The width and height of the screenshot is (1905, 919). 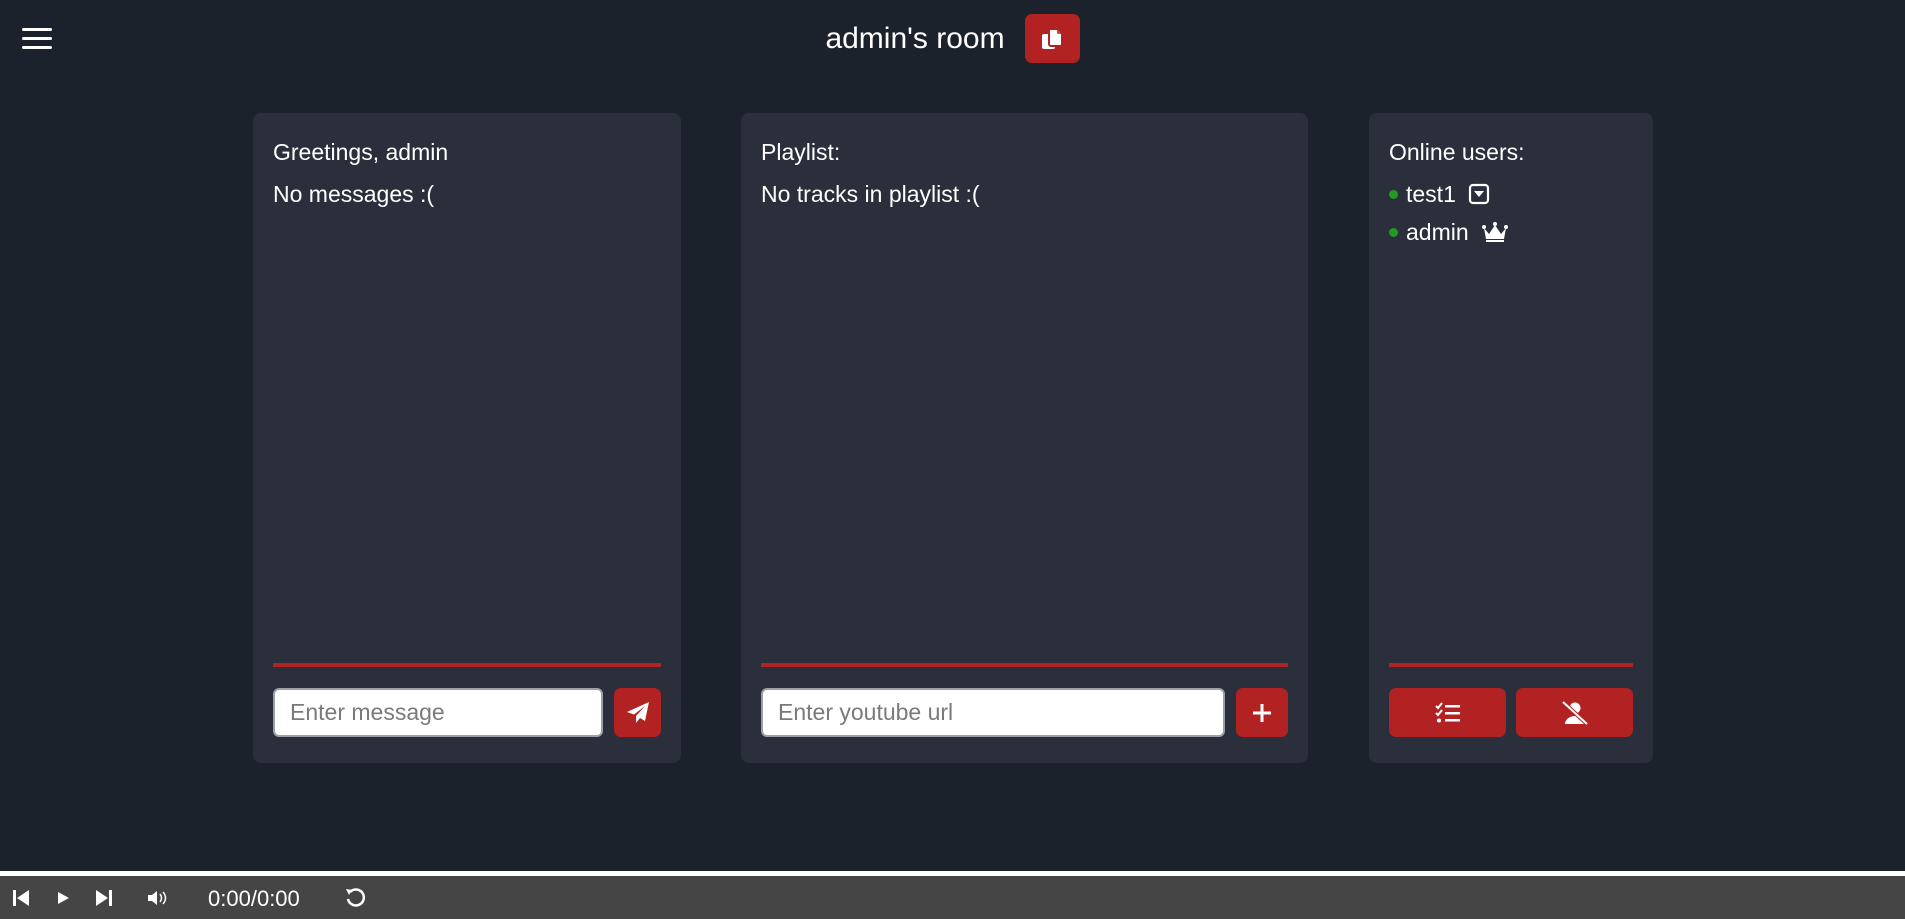 What do you see at coordinates (356, 898) in the screenshot?
I see `replay-icon` at bounding box center [356, 898].